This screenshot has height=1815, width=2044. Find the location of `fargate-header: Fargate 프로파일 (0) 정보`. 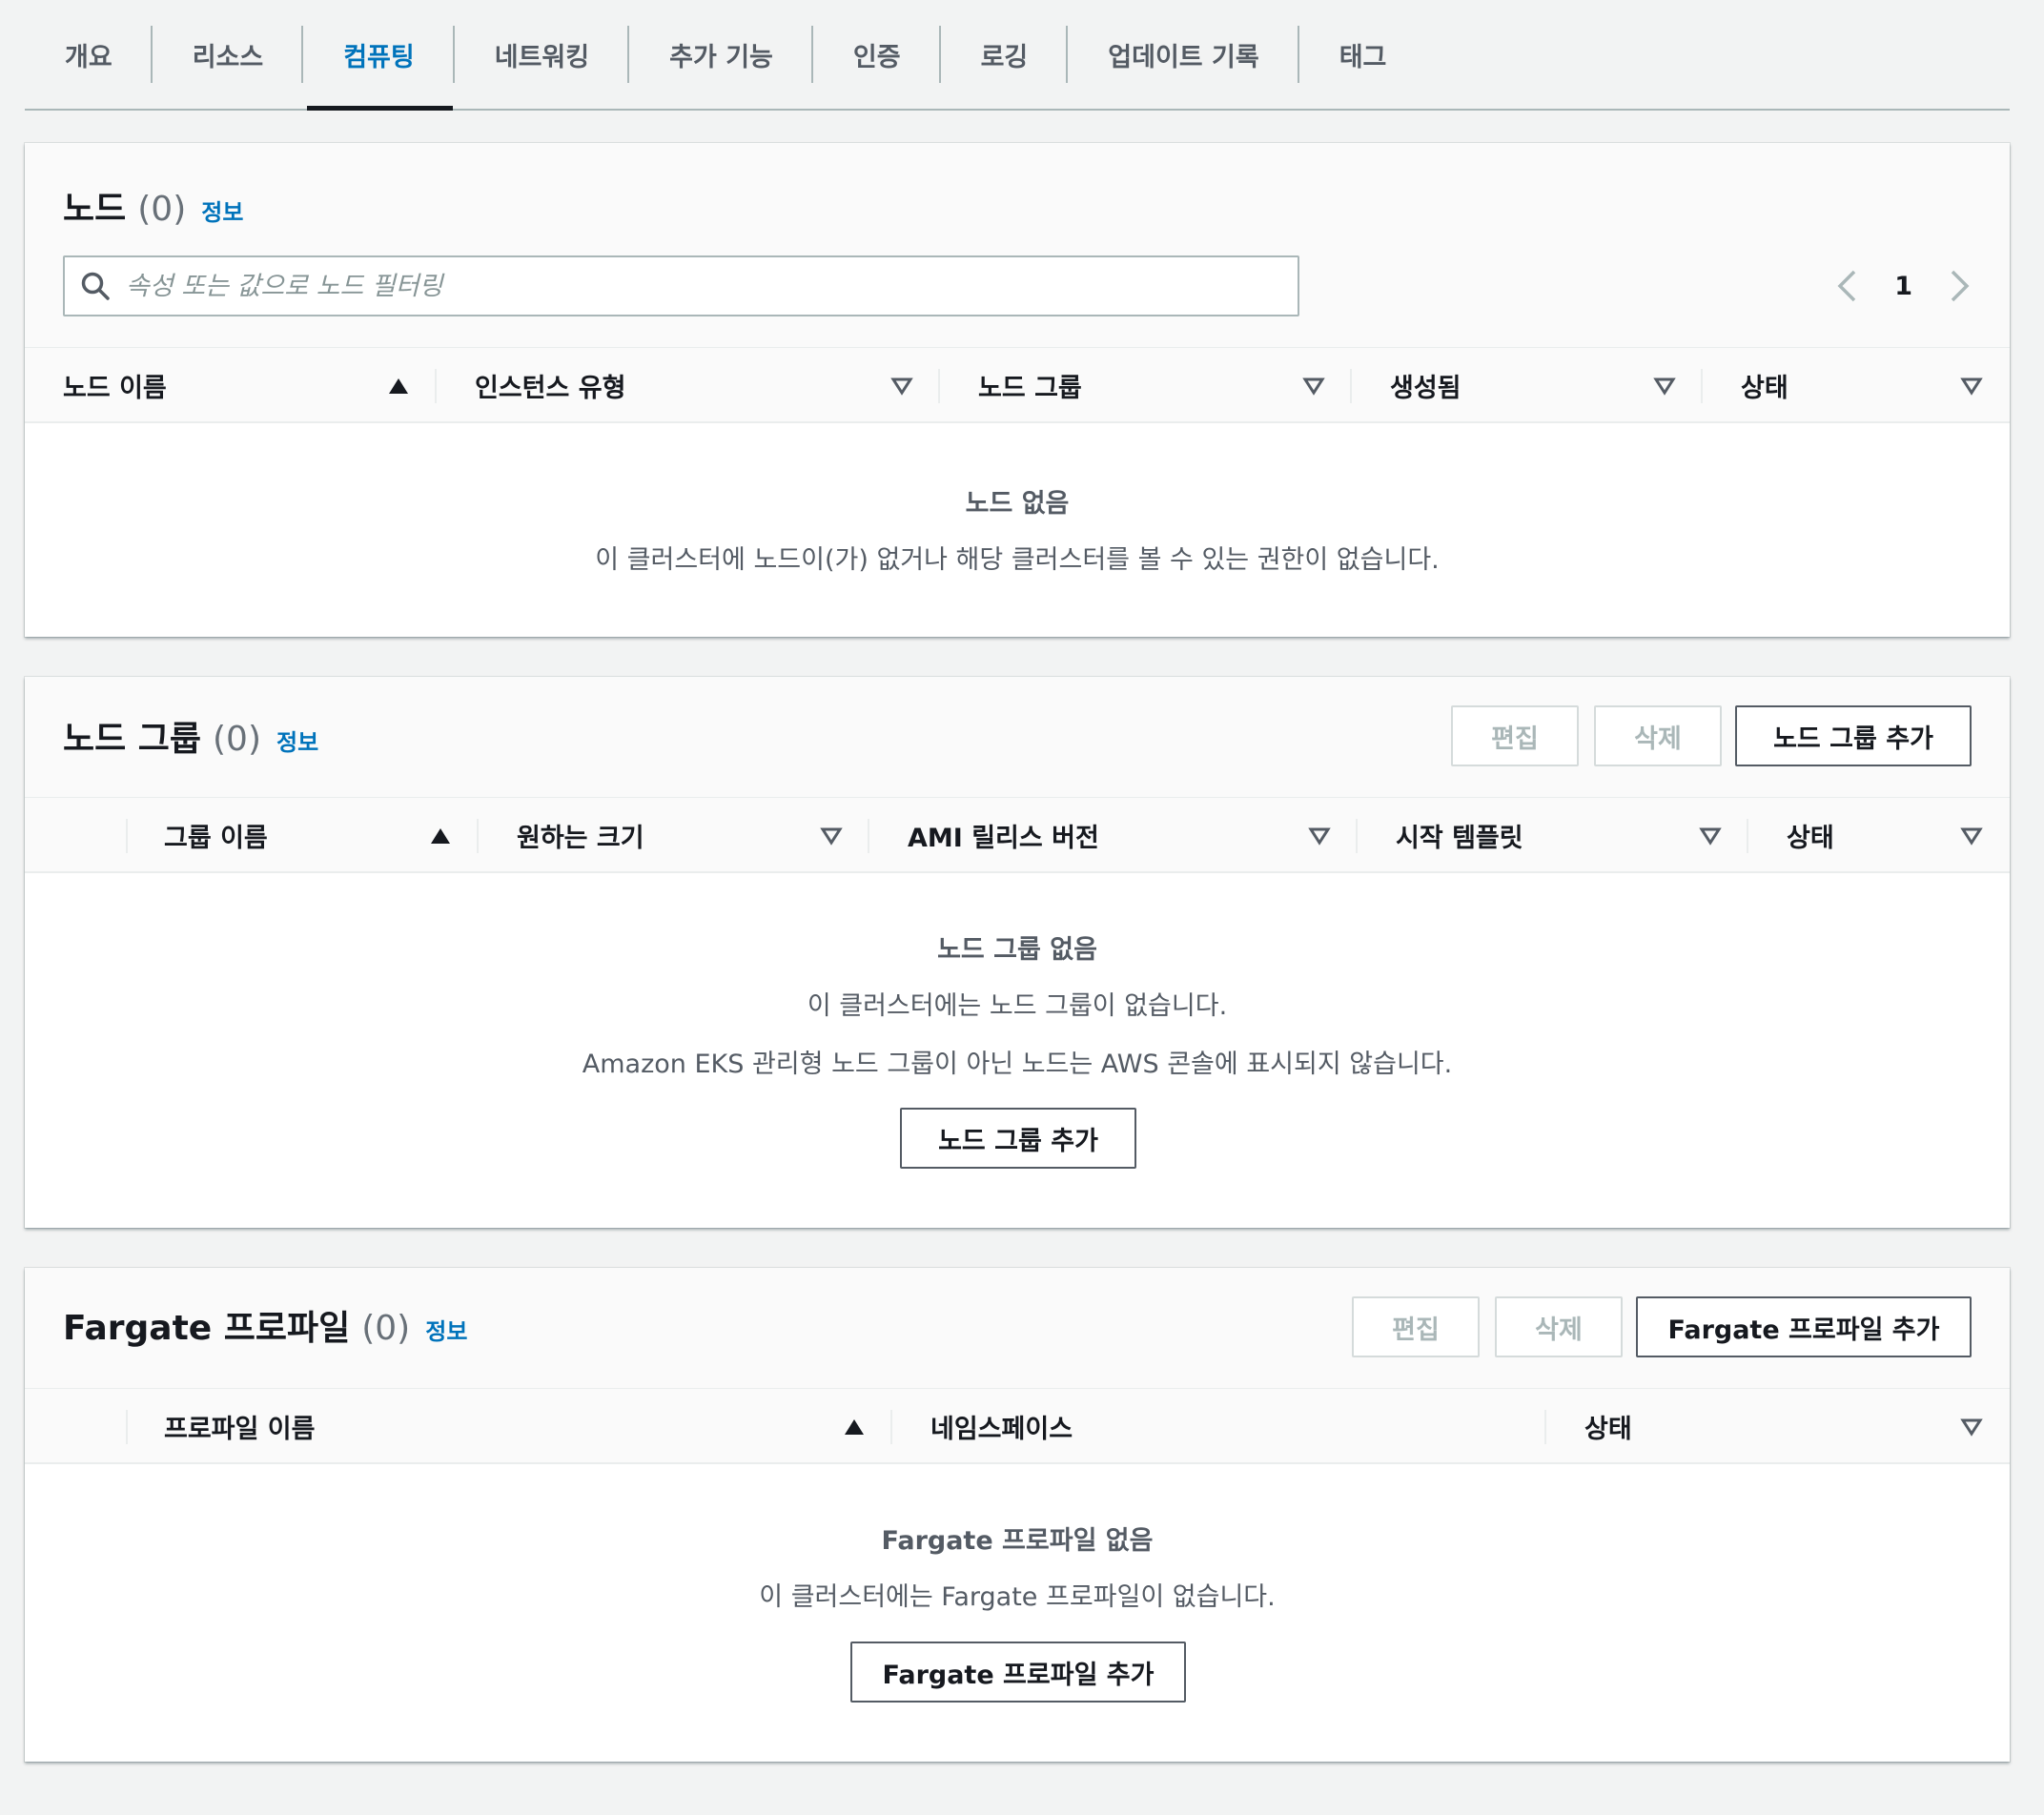

fargate-header: Fargate 프로파일 (0) 정보 is located at coordinates (265, 1325).